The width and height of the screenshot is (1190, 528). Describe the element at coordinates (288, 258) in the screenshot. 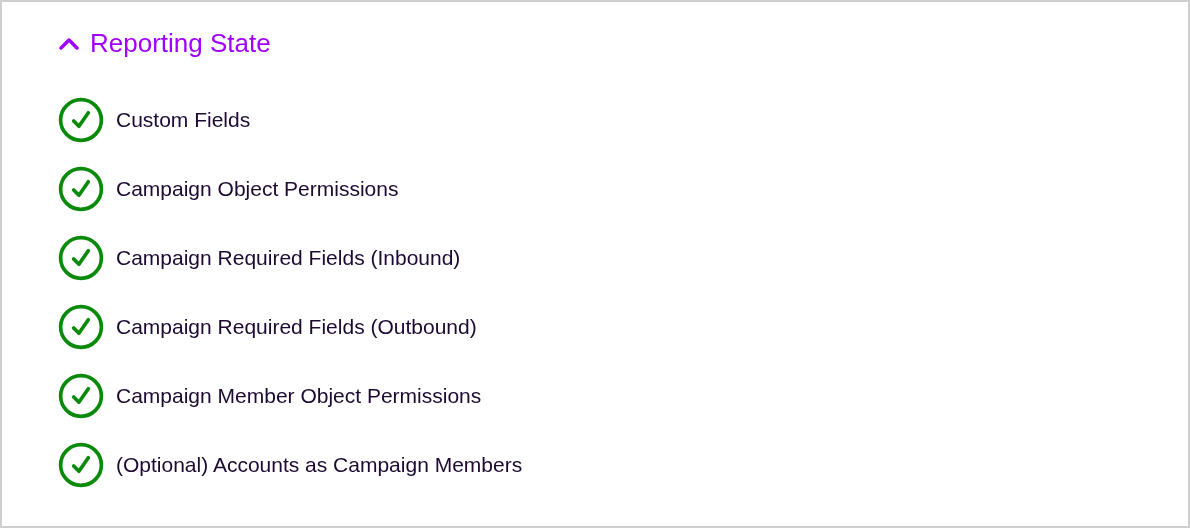

I see `check-label: Campaign Required Fields (Inbound)` at that location.